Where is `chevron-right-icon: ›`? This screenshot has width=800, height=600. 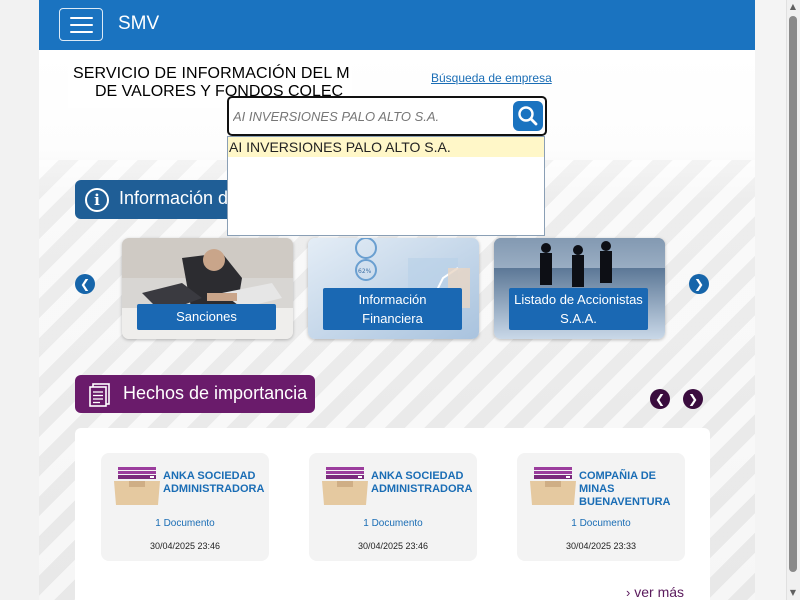
chevron-right-icon: › is located at coordinates (628, 592).